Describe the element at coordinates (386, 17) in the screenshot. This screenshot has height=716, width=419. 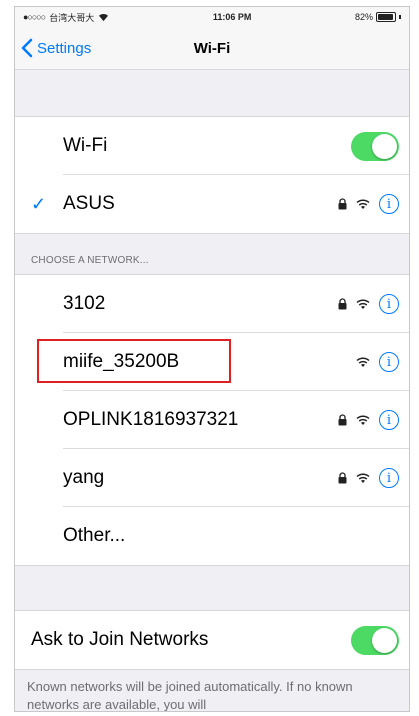
I see `battery-icon` at that location.